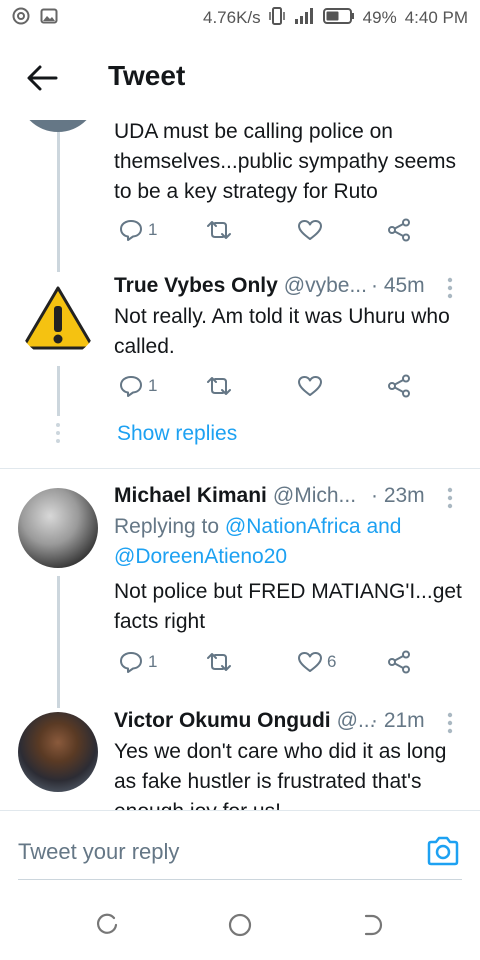  What do you see at coordinates (373, 925) in the screenshot?
I see `back-nav-icon` at bounding box center [373, 925].